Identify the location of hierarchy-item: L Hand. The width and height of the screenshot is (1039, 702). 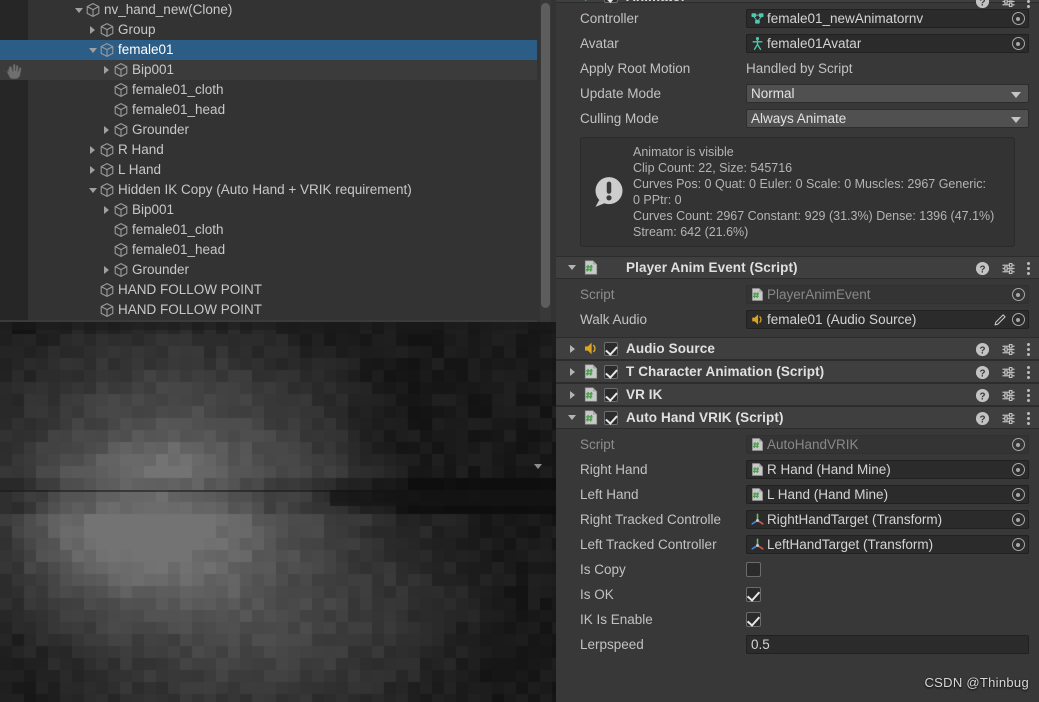
(268, 170).